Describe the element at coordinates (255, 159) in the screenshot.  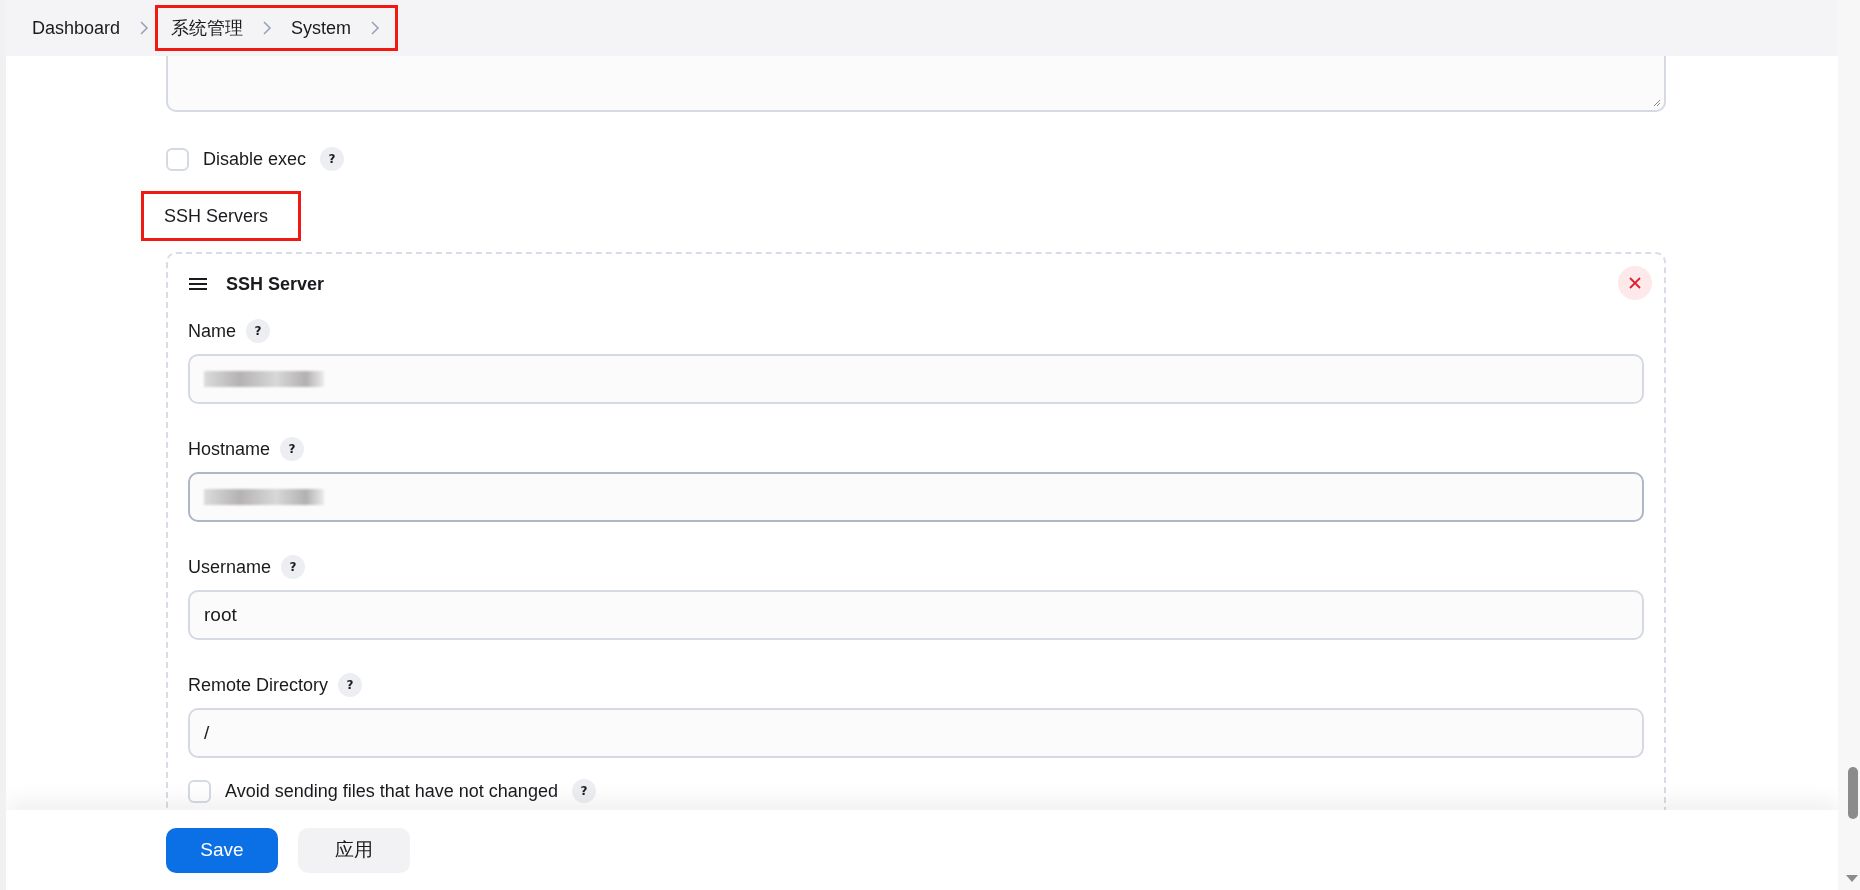
I see `checkbox-label: Disable exec` at that location.